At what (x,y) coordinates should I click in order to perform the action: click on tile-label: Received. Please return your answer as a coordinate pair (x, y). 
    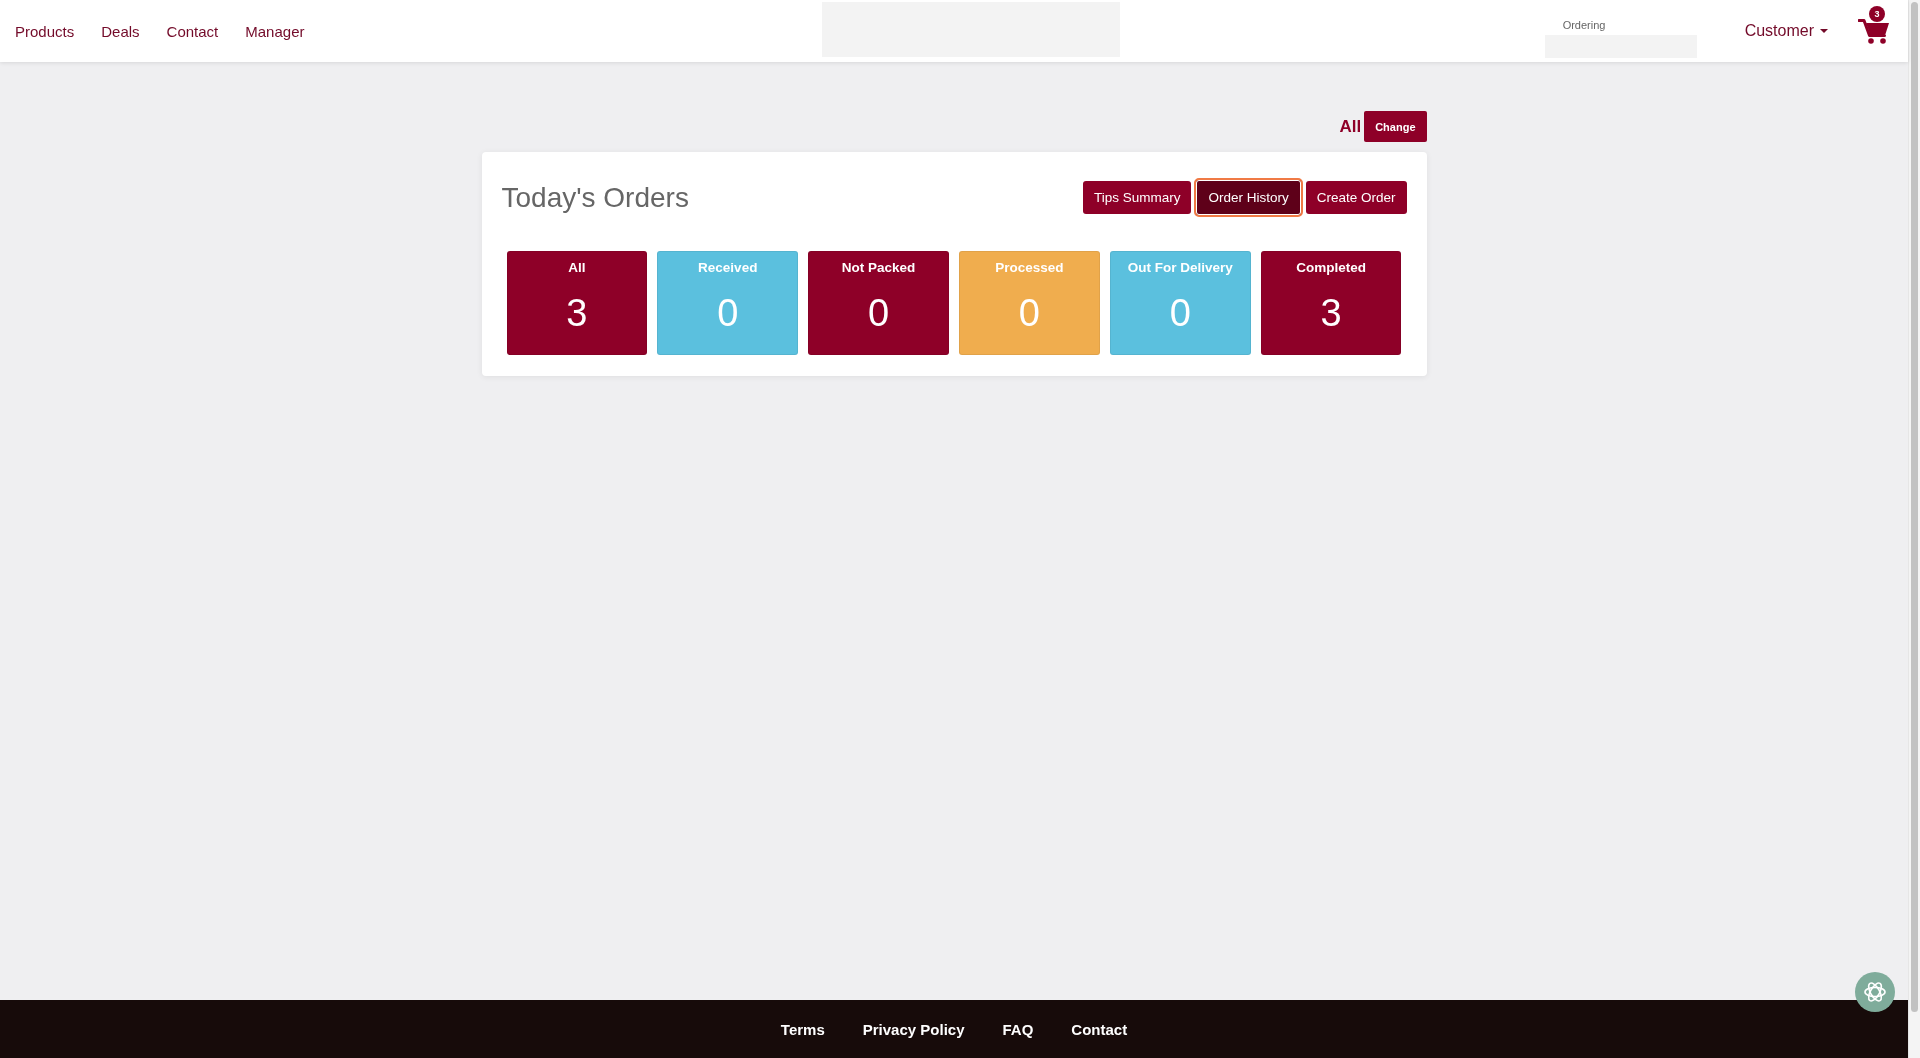
    Looking at the image, I should click on (728, 267).